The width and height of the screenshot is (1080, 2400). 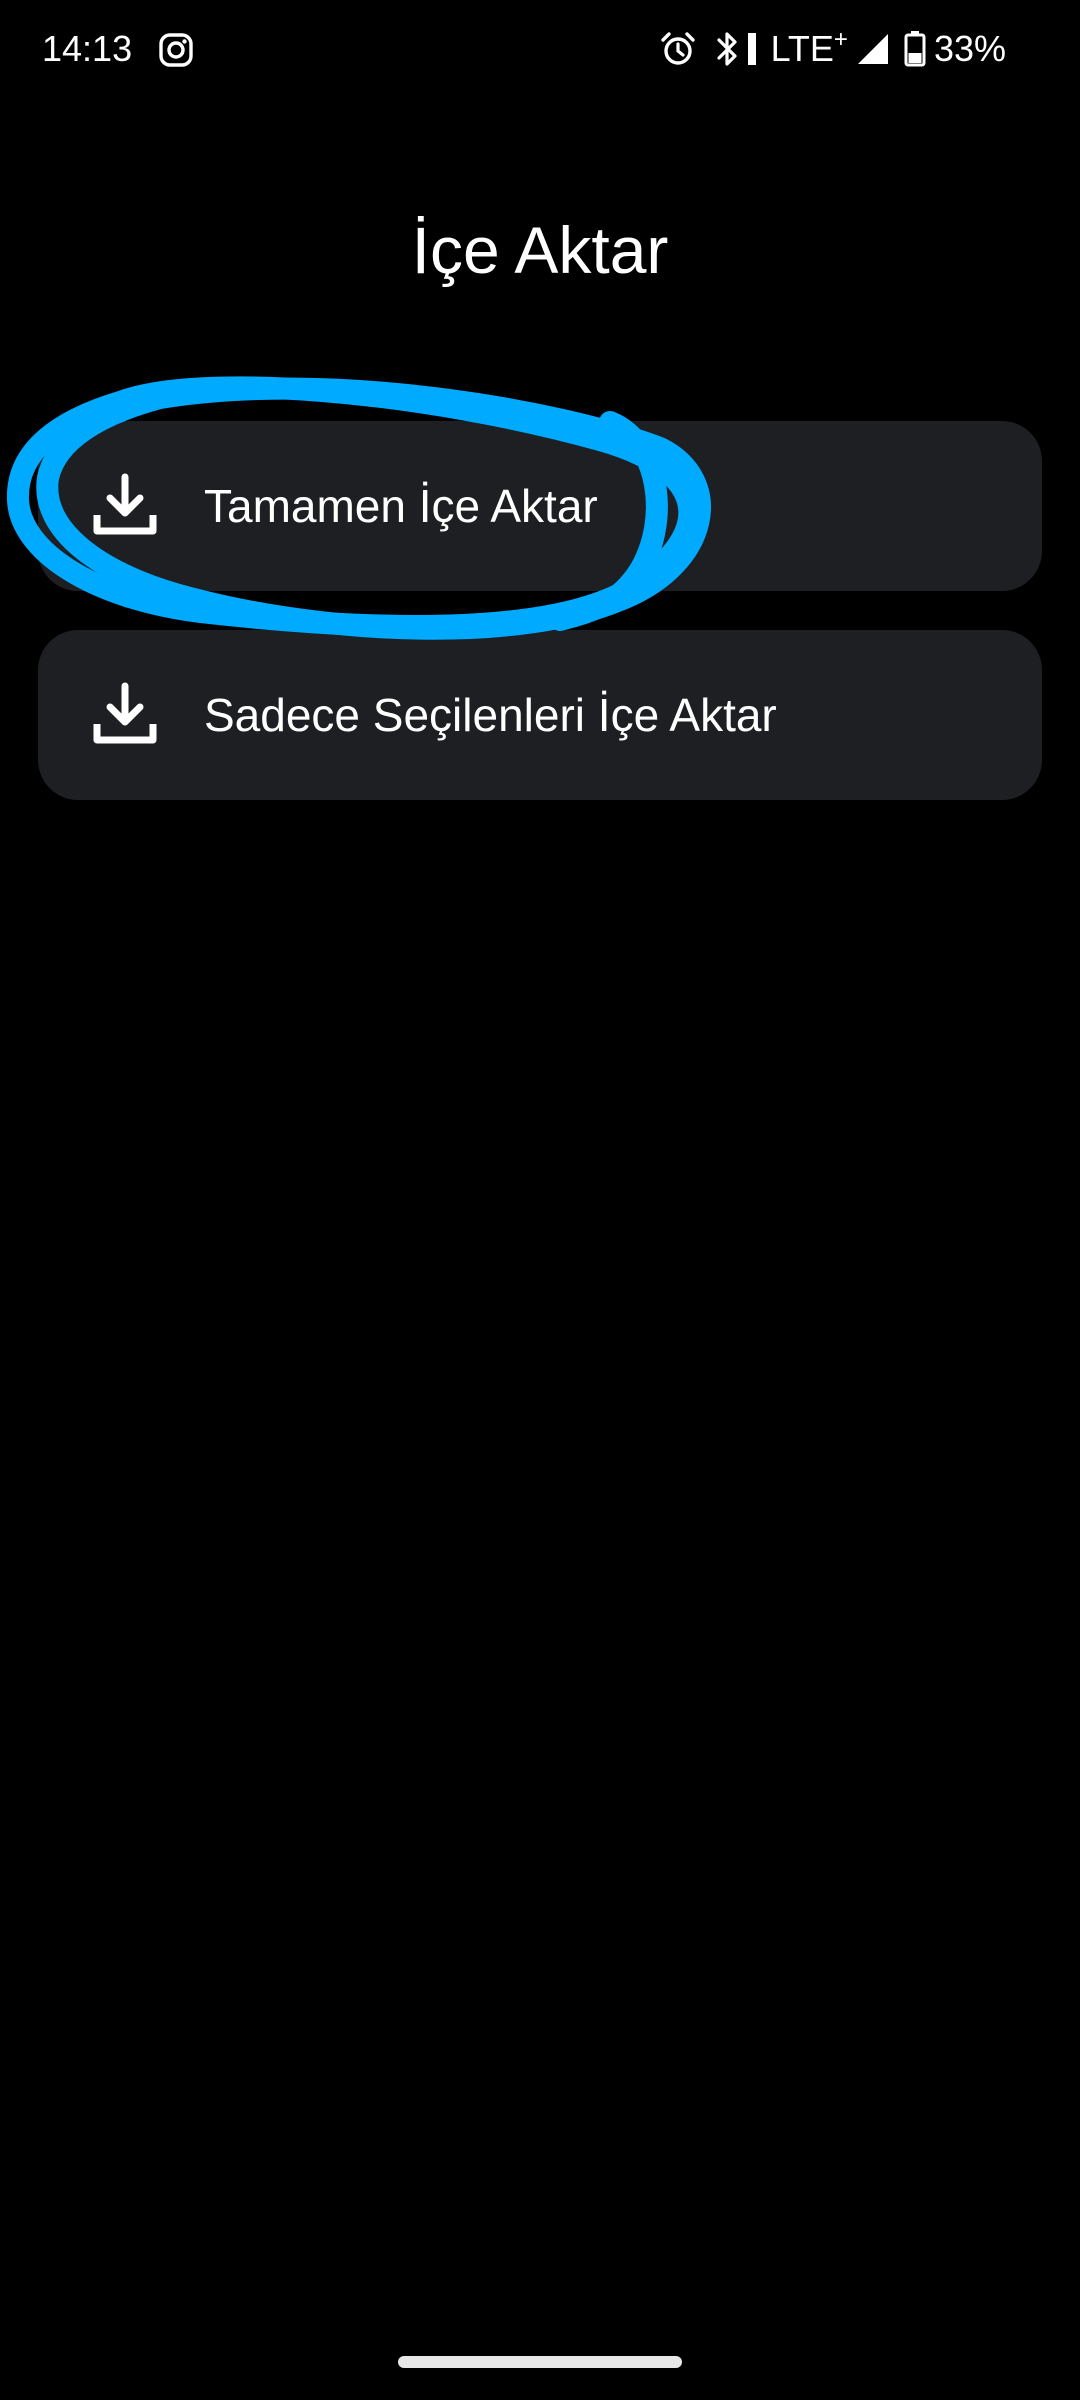 What do you see at coordinates (752, 49) in the screenshot?
I see `bluetooth-battery-bar` at bounding box center [752, 49].